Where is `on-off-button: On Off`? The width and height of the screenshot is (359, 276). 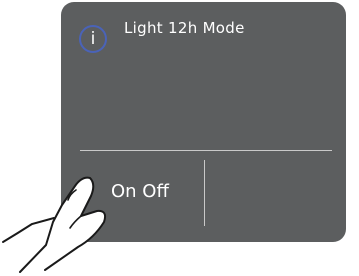 on-off-button: On Off is located at coordinates (141, 193).